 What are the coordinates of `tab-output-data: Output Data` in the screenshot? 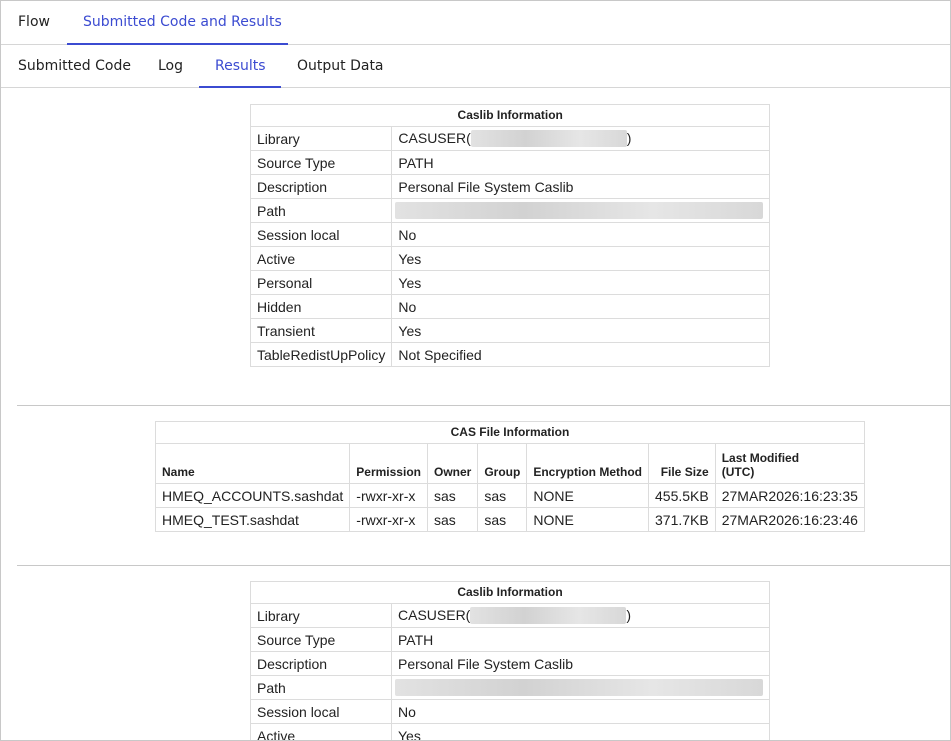 It's located at (340, 66).